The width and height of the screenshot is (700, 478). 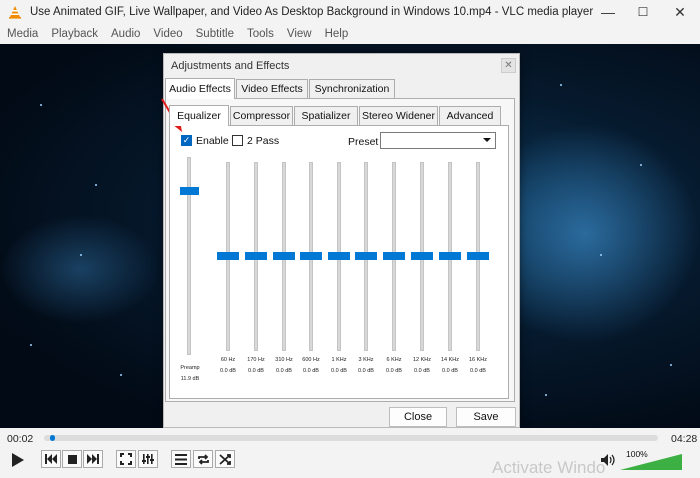 What do you see at coordinates (608, 12) in the screenshot?
I see `minimize-button: —` at bounding box center [608, 12].